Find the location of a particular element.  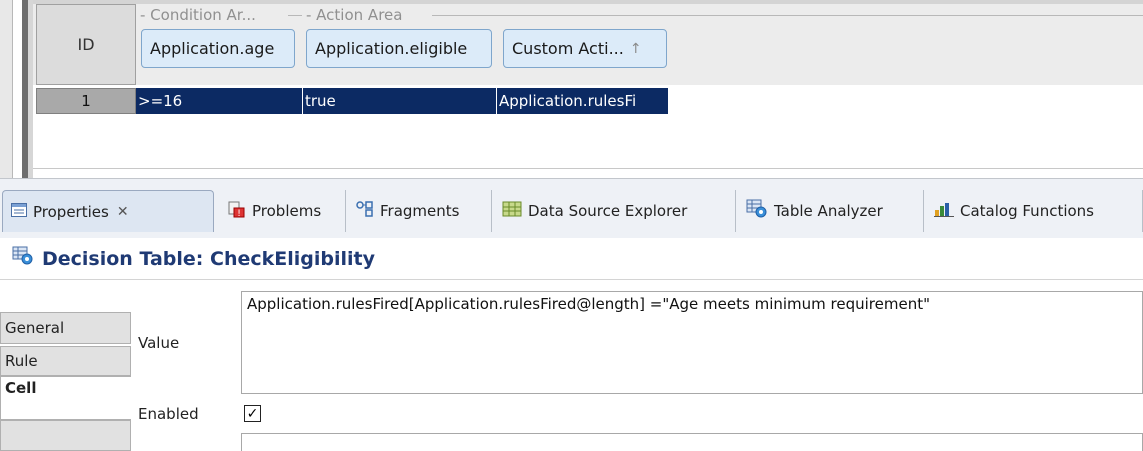

tab-problems: ! Problems is located at coordinates (283, 211).